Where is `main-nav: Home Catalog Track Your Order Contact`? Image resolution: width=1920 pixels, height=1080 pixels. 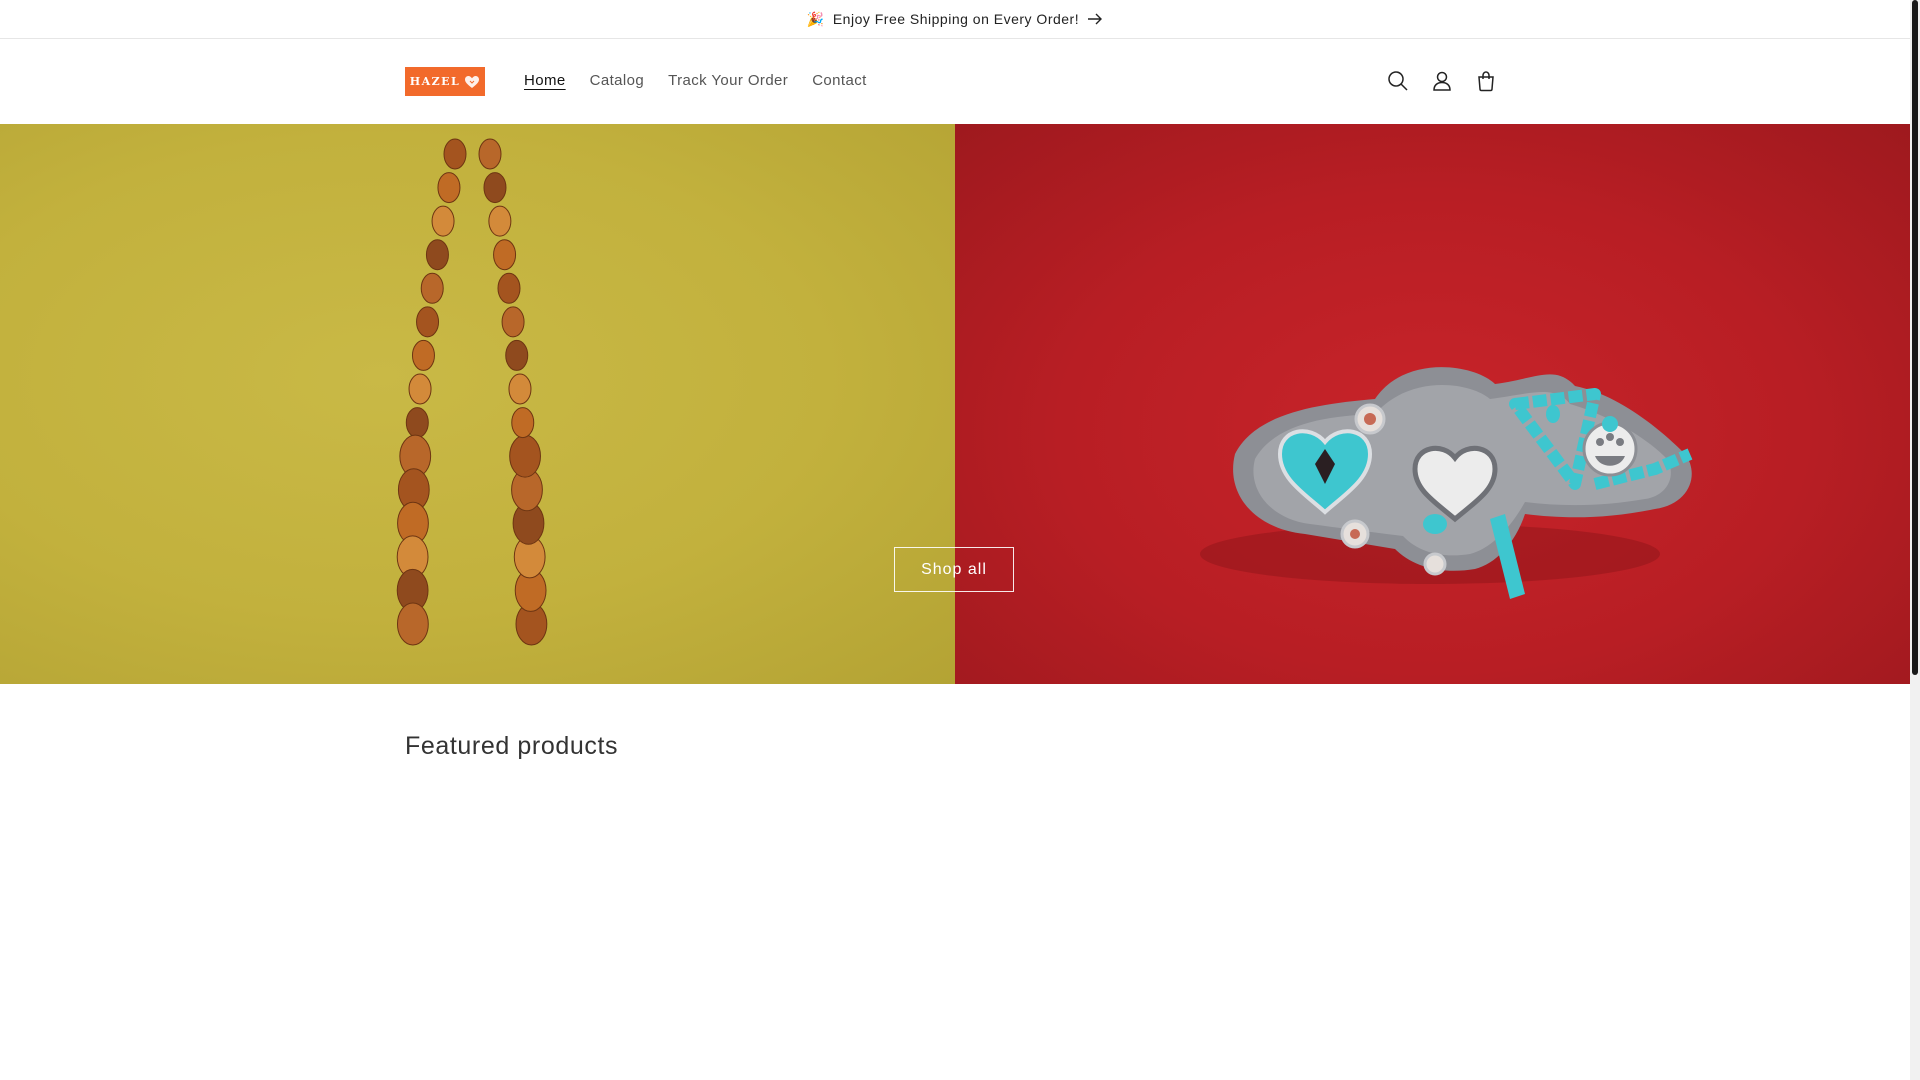 main-nav: Home Catalog Track Your Order Contact is located at coordinates (695, 81).